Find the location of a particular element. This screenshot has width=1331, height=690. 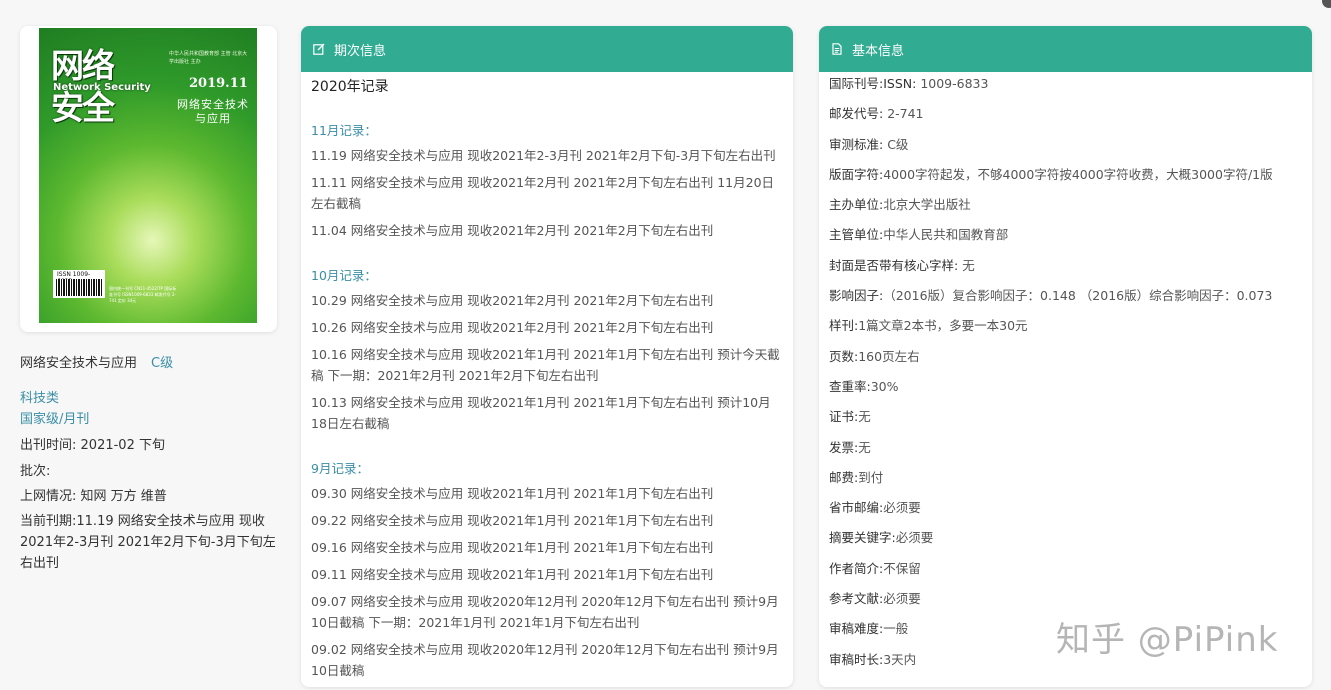

info-value: 到付 is located at coordinates (871, 477).